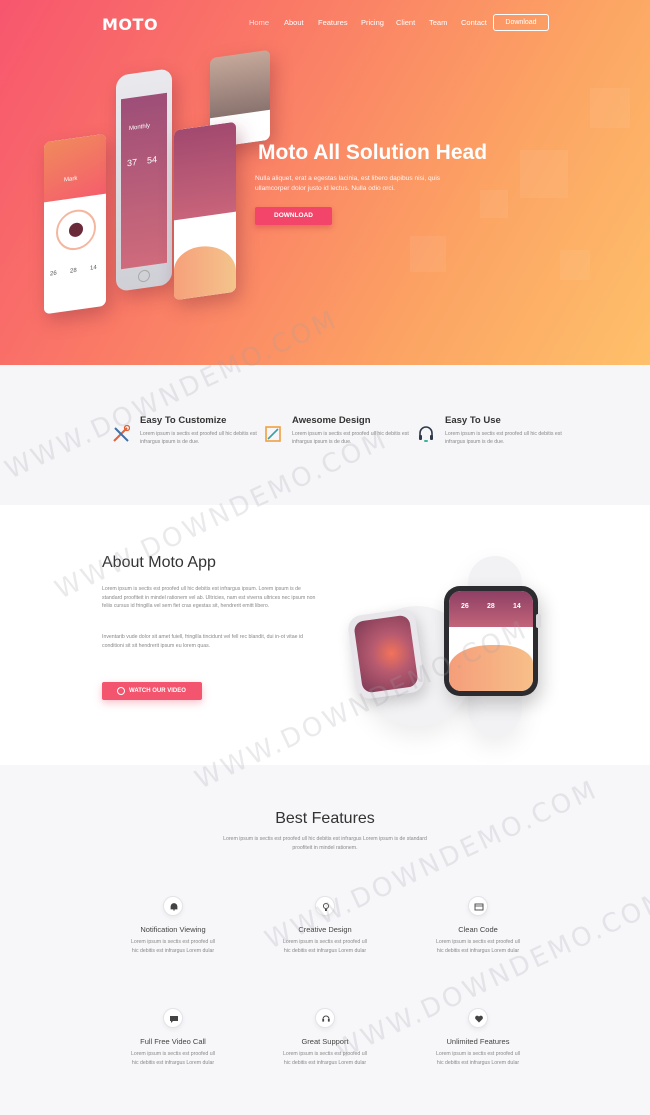 The image size is (650, 1115). Describe the element at coordinates (491, 606) in the screenshot. I see `watch-stat: 28` at that location.